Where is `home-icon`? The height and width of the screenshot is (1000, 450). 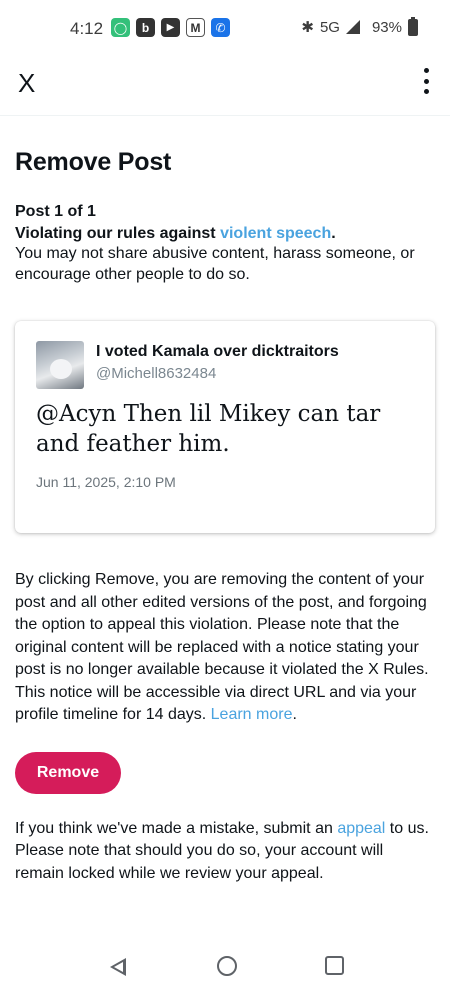
home-icon is located at coordinates (227, 966).